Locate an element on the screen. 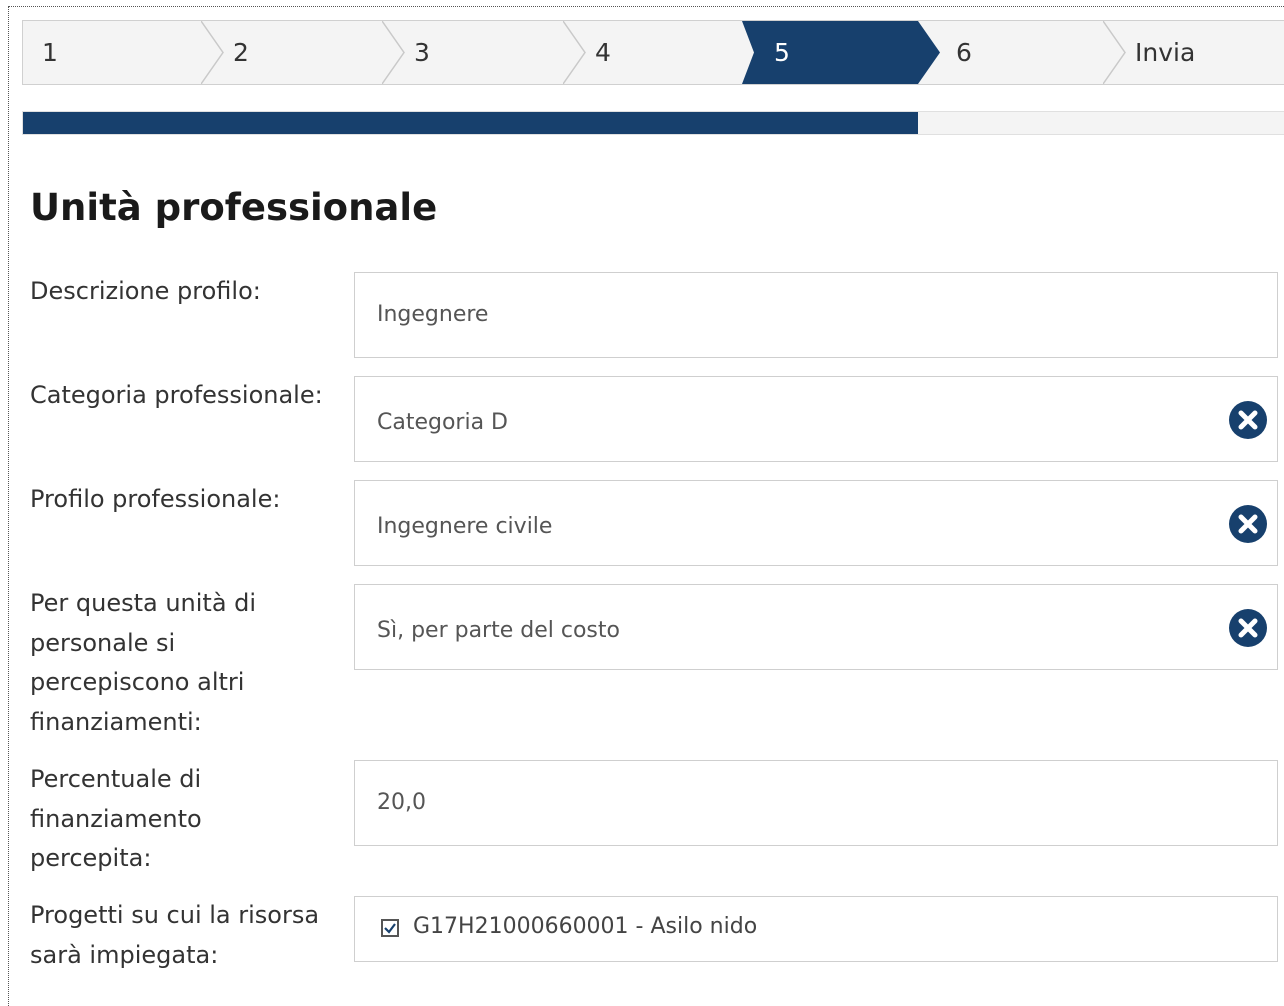 This screenshot has width=1284, height=1006. percentuale-input: 20,0 is located at coordinates (816, 803).